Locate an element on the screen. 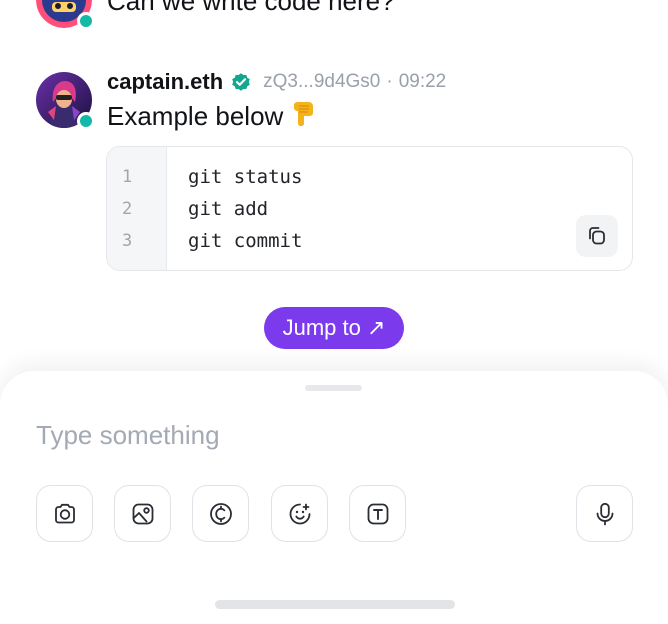  message-input is located at coordinates (331, 435).